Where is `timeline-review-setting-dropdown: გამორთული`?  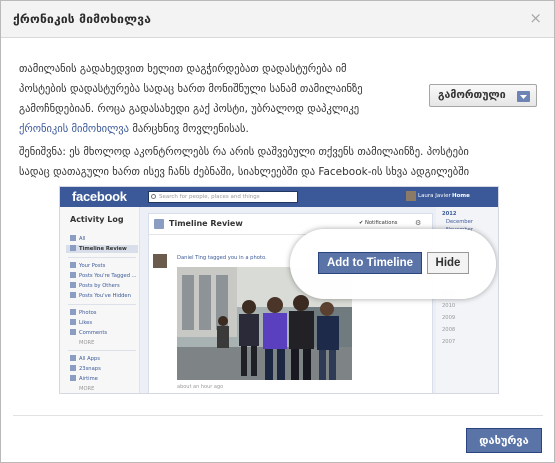
timeline-review-setting-dropdown: გამორთული is located at coordinates (483, 95).